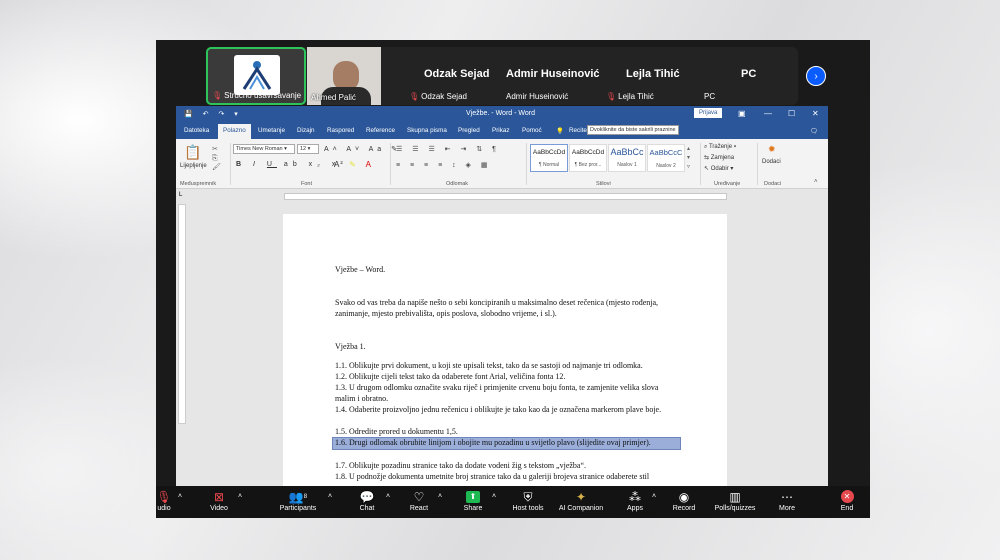  I want to click on participants-options-caret: ˄, so click(330, 497).